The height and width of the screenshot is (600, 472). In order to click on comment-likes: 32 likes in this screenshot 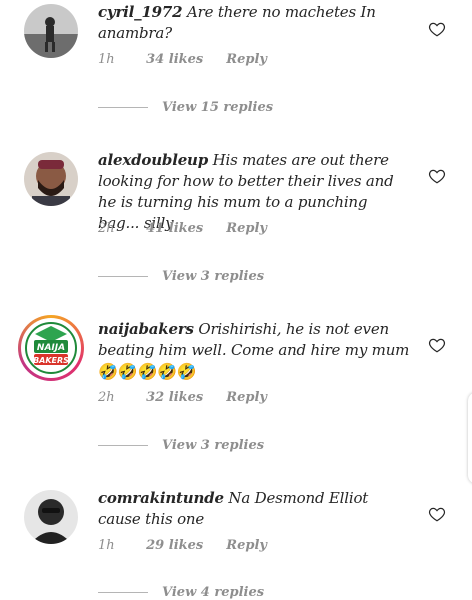, I will do `click(184, 397)`.